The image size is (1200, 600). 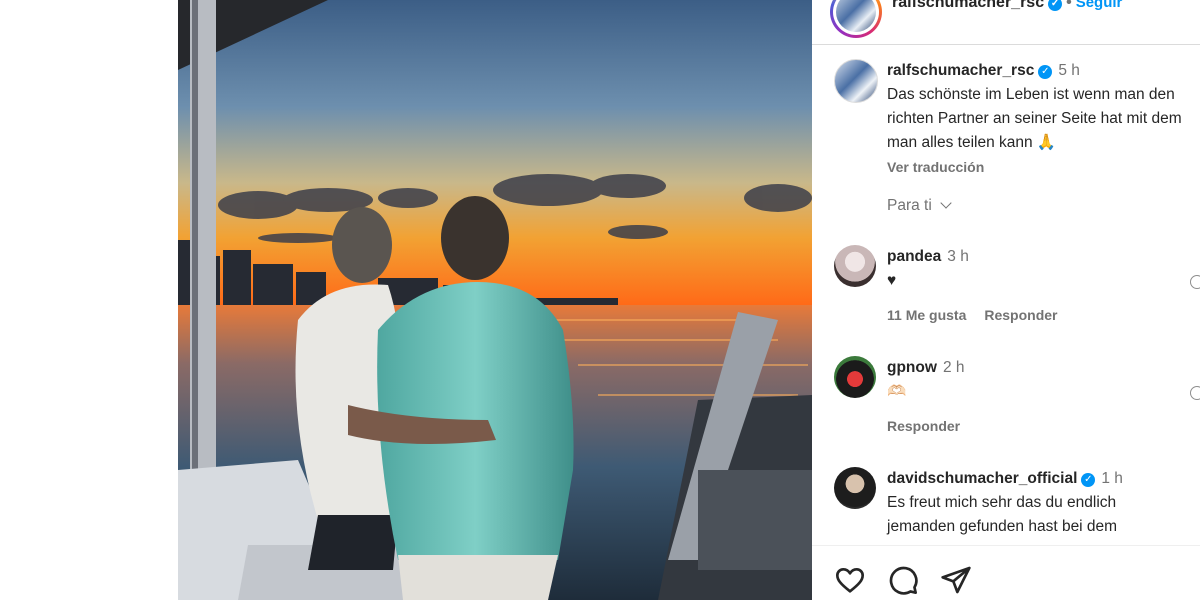 I want to click on caption-username: ralfschumacher_rsc, so click(x=960, y=70).